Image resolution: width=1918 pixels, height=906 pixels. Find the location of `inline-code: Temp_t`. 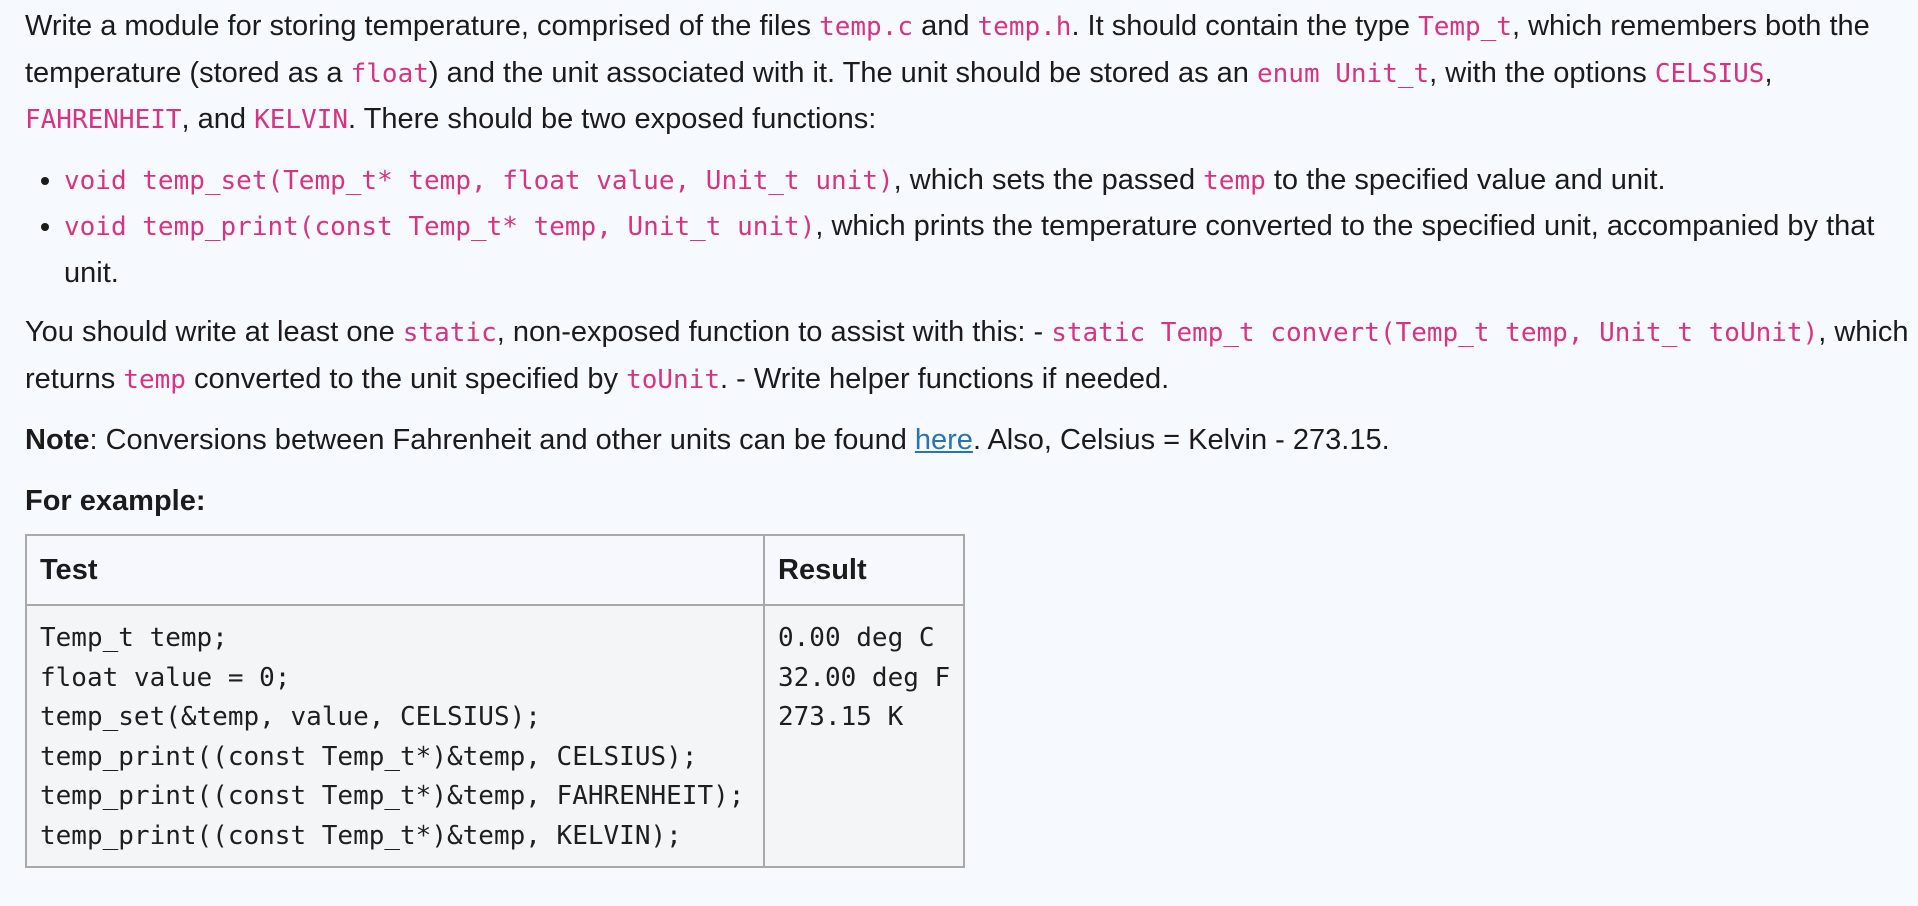

inline-code: Temp_t is located at coordinates (1465, 27).